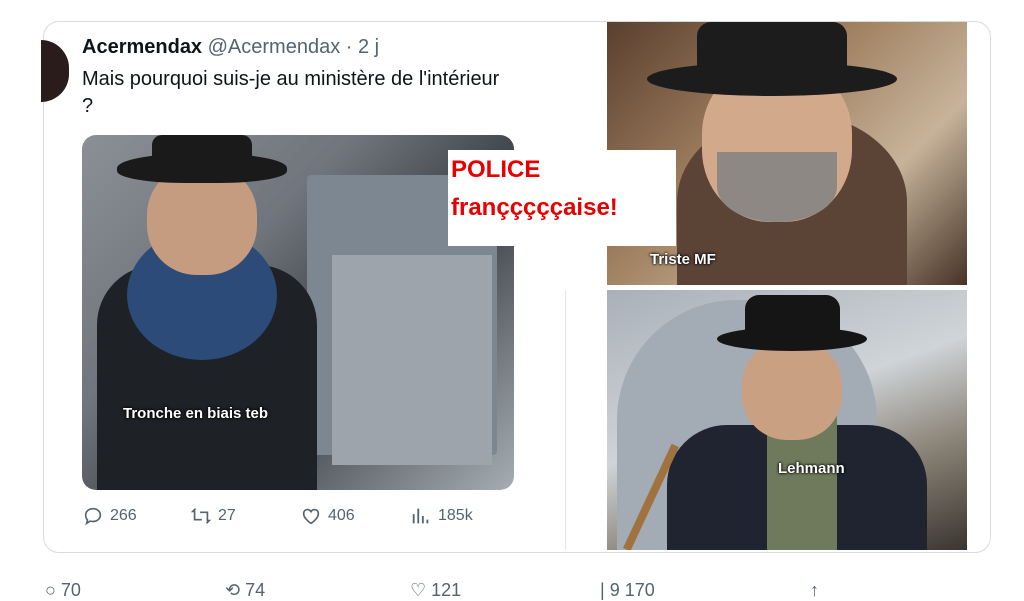 The height and width of the screenshot is (601, 1024). I want to click on views-action: 185k, so click(441, 516).